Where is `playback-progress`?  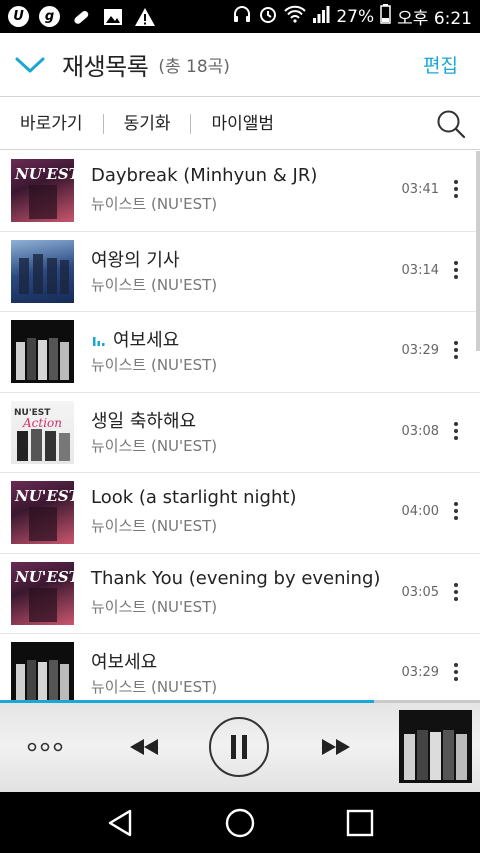 playback-progress is located at coordinates (240, 701).